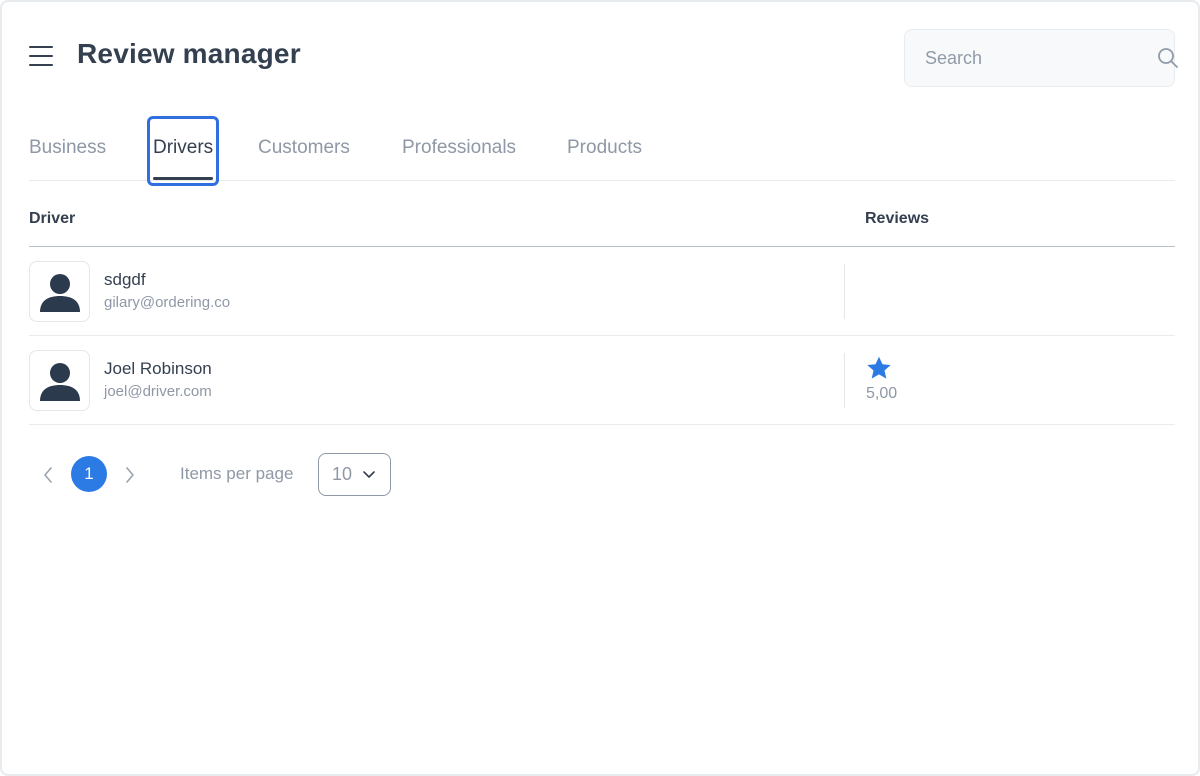 Image resolution: width=1200 pixels, height=776 pixels. What do you see at coordinates (130, 475) in the screenshot?
I see `chevron-right-icon` at bounding box center [130, 475].